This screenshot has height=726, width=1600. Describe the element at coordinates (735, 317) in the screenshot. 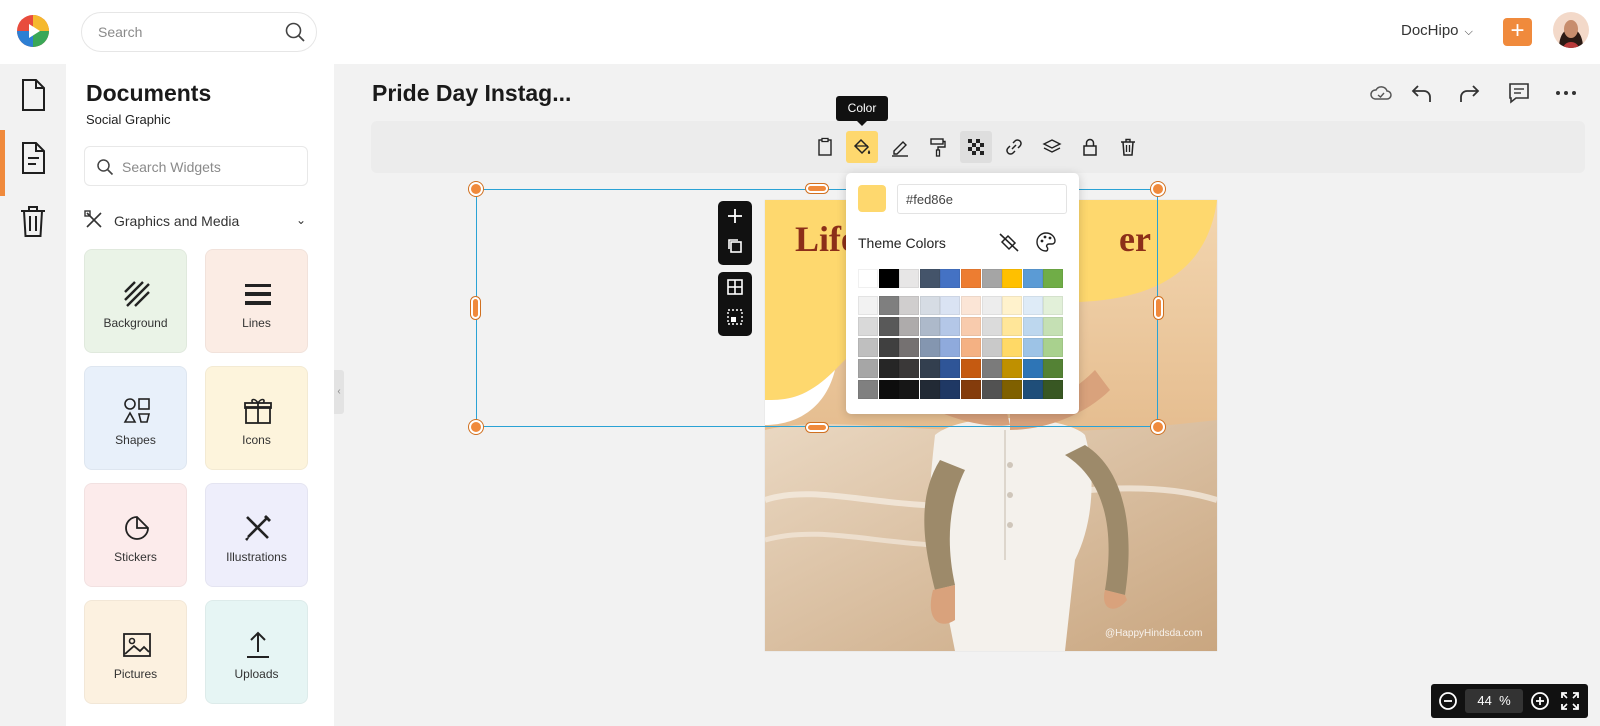

I see `group-select-button` at that location.